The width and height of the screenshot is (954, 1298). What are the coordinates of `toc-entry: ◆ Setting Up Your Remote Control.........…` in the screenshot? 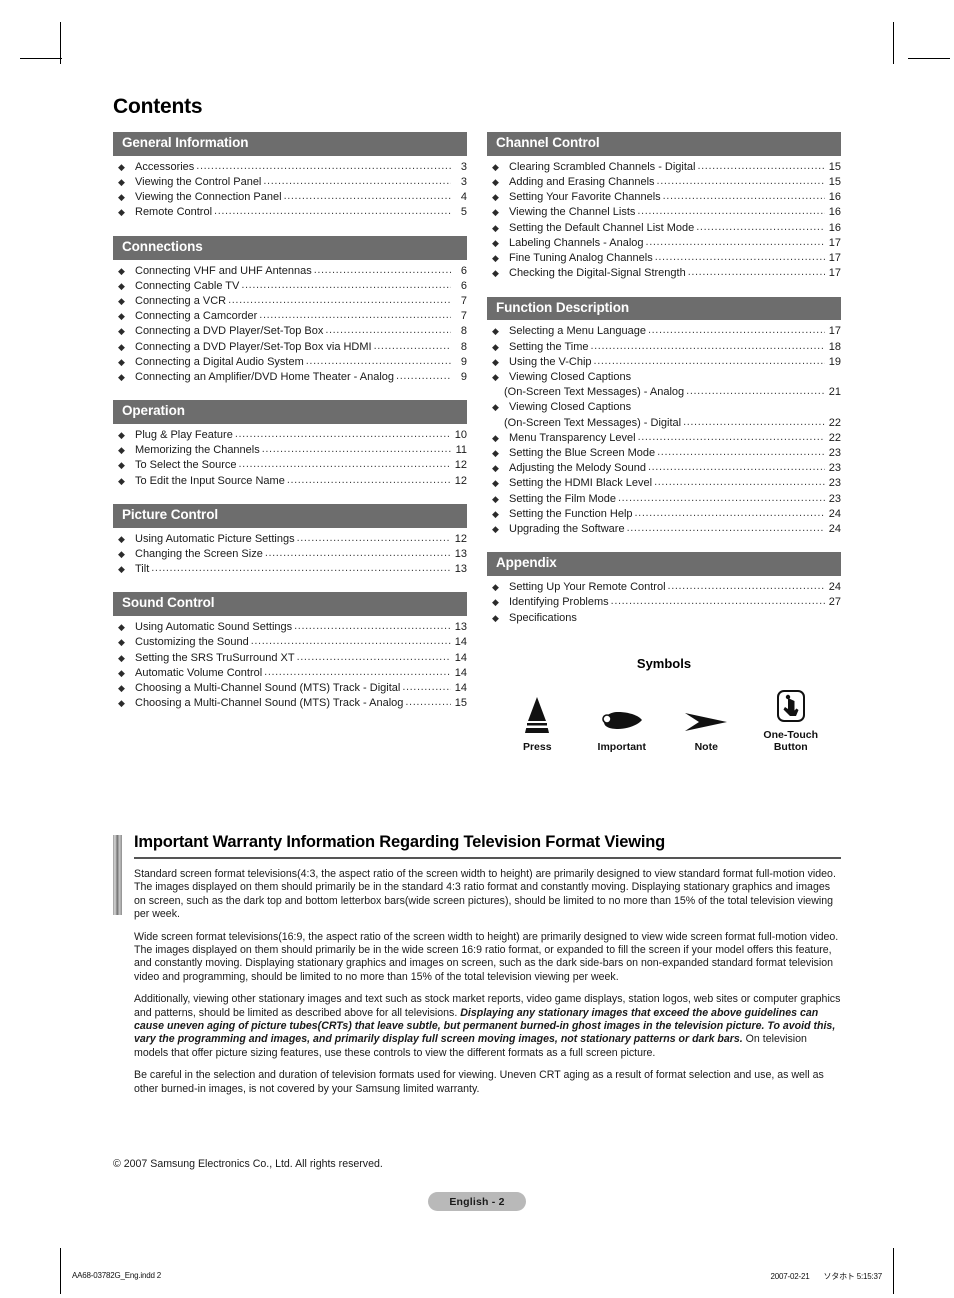 It's located at (664, 587).